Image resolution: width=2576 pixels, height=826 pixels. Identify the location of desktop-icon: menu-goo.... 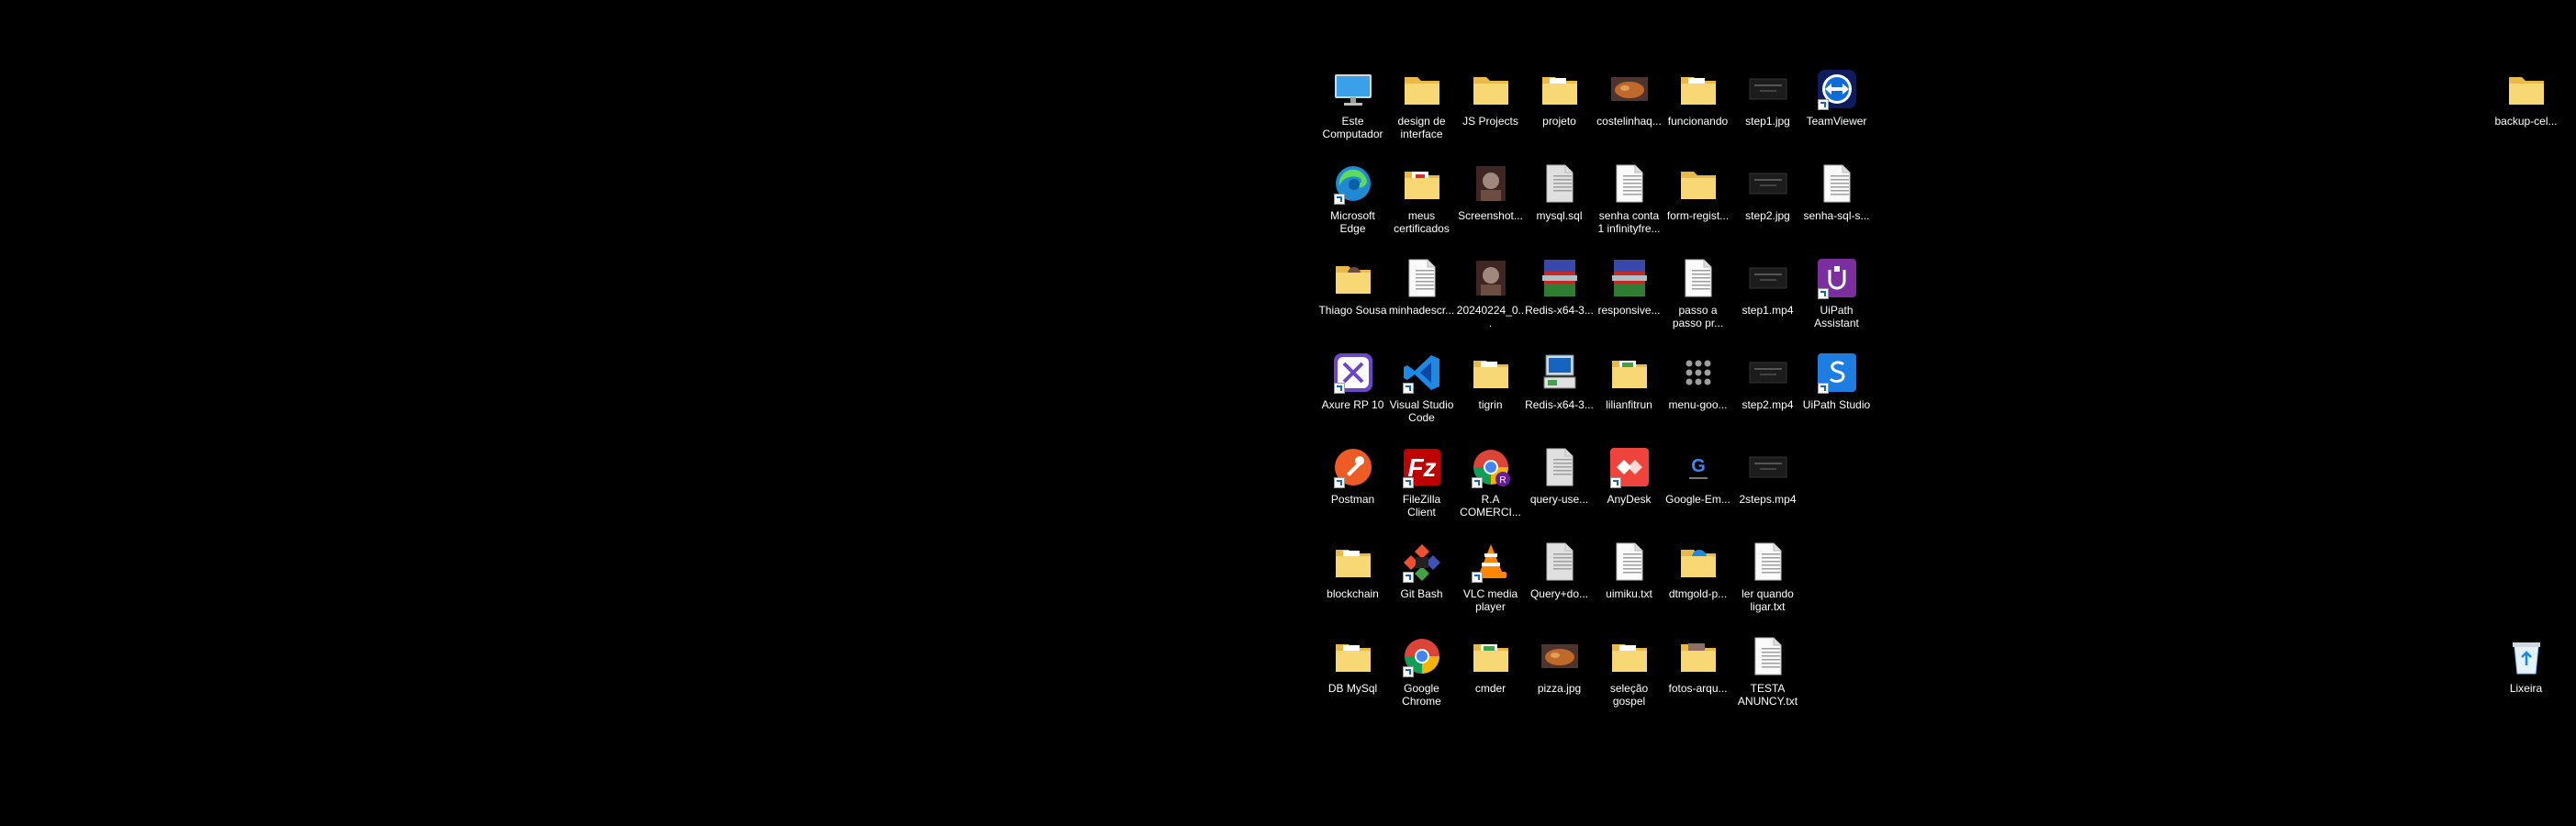
(1697, 393).